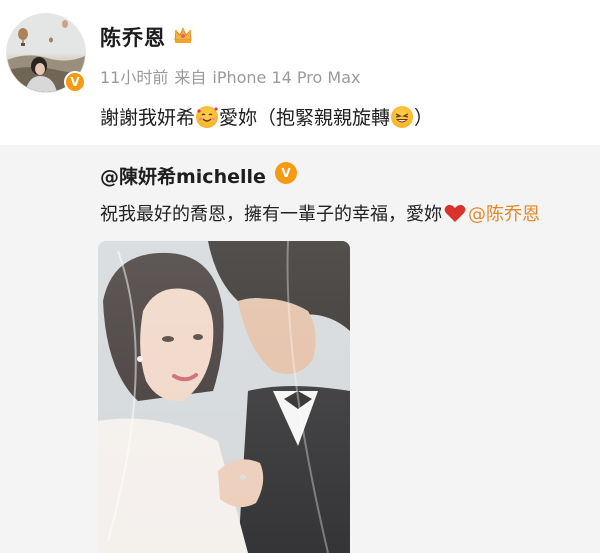 The height and width of the screenshot is (553, 600). Describe the element at coordinates (134, 77) in the screenshot. I see `post-time: 11小时前` at that location.